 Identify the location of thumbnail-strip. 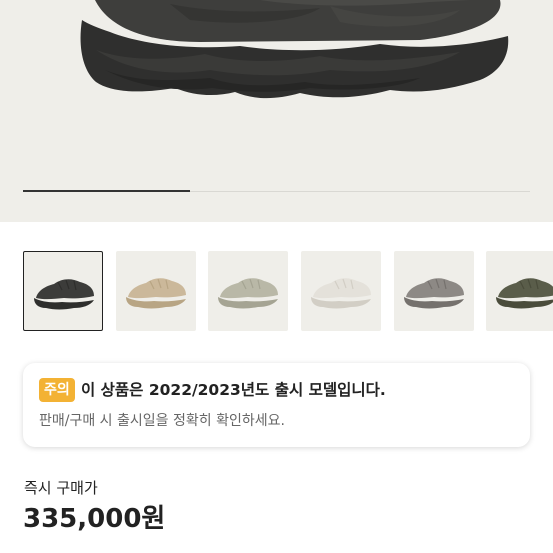
(276, 292).